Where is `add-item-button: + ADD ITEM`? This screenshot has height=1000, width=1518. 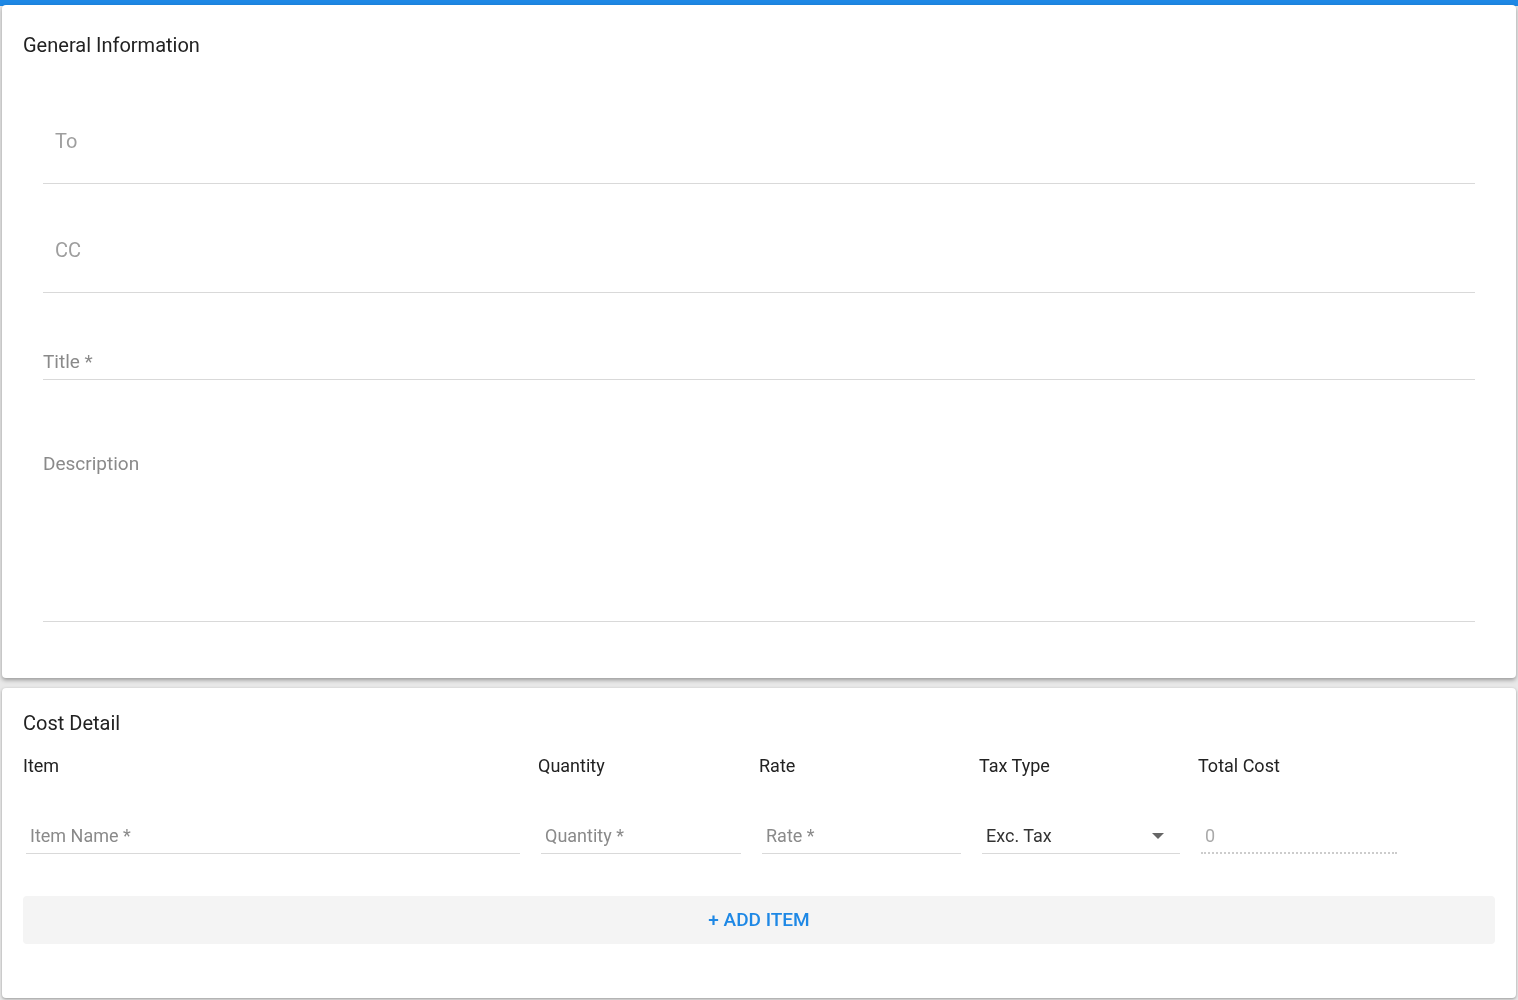
add-item-button: + ADD ITEM is located at coordinates (759, 920).